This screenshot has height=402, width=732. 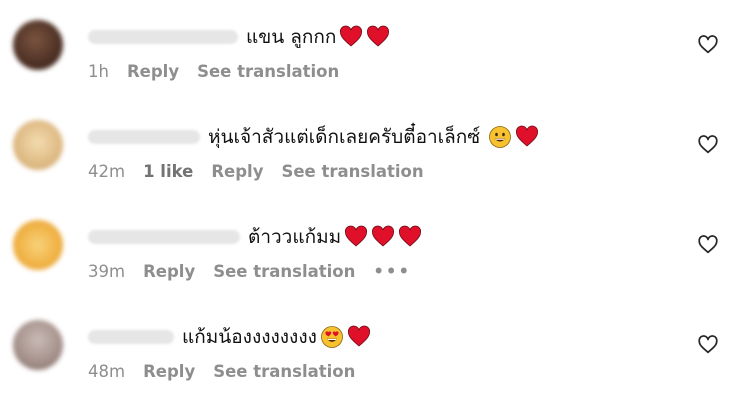 What do you see at coordinates (380, 71) in the screenshot?
I see `comment-meta: 1h Reply See translation` at bounding box center [380, 71].